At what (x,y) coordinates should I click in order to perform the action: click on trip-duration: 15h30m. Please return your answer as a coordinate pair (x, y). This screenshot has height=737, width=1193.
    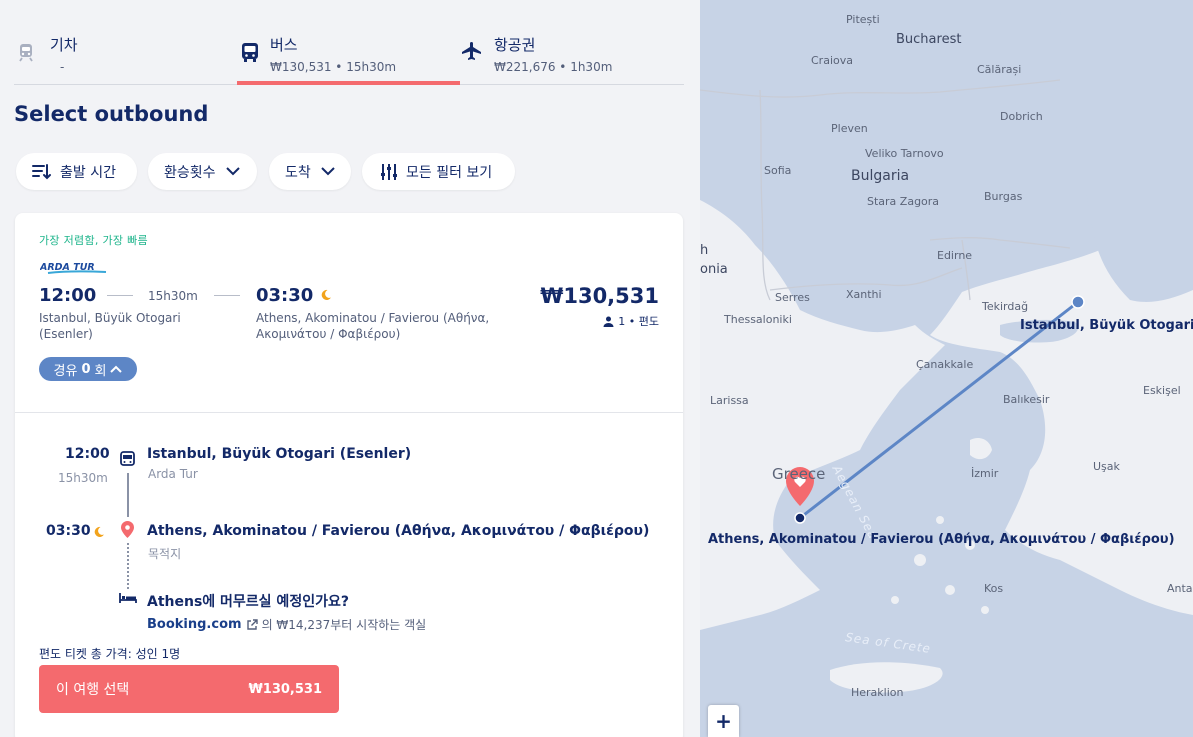
    Looking at the image, I should click on (173, 296).